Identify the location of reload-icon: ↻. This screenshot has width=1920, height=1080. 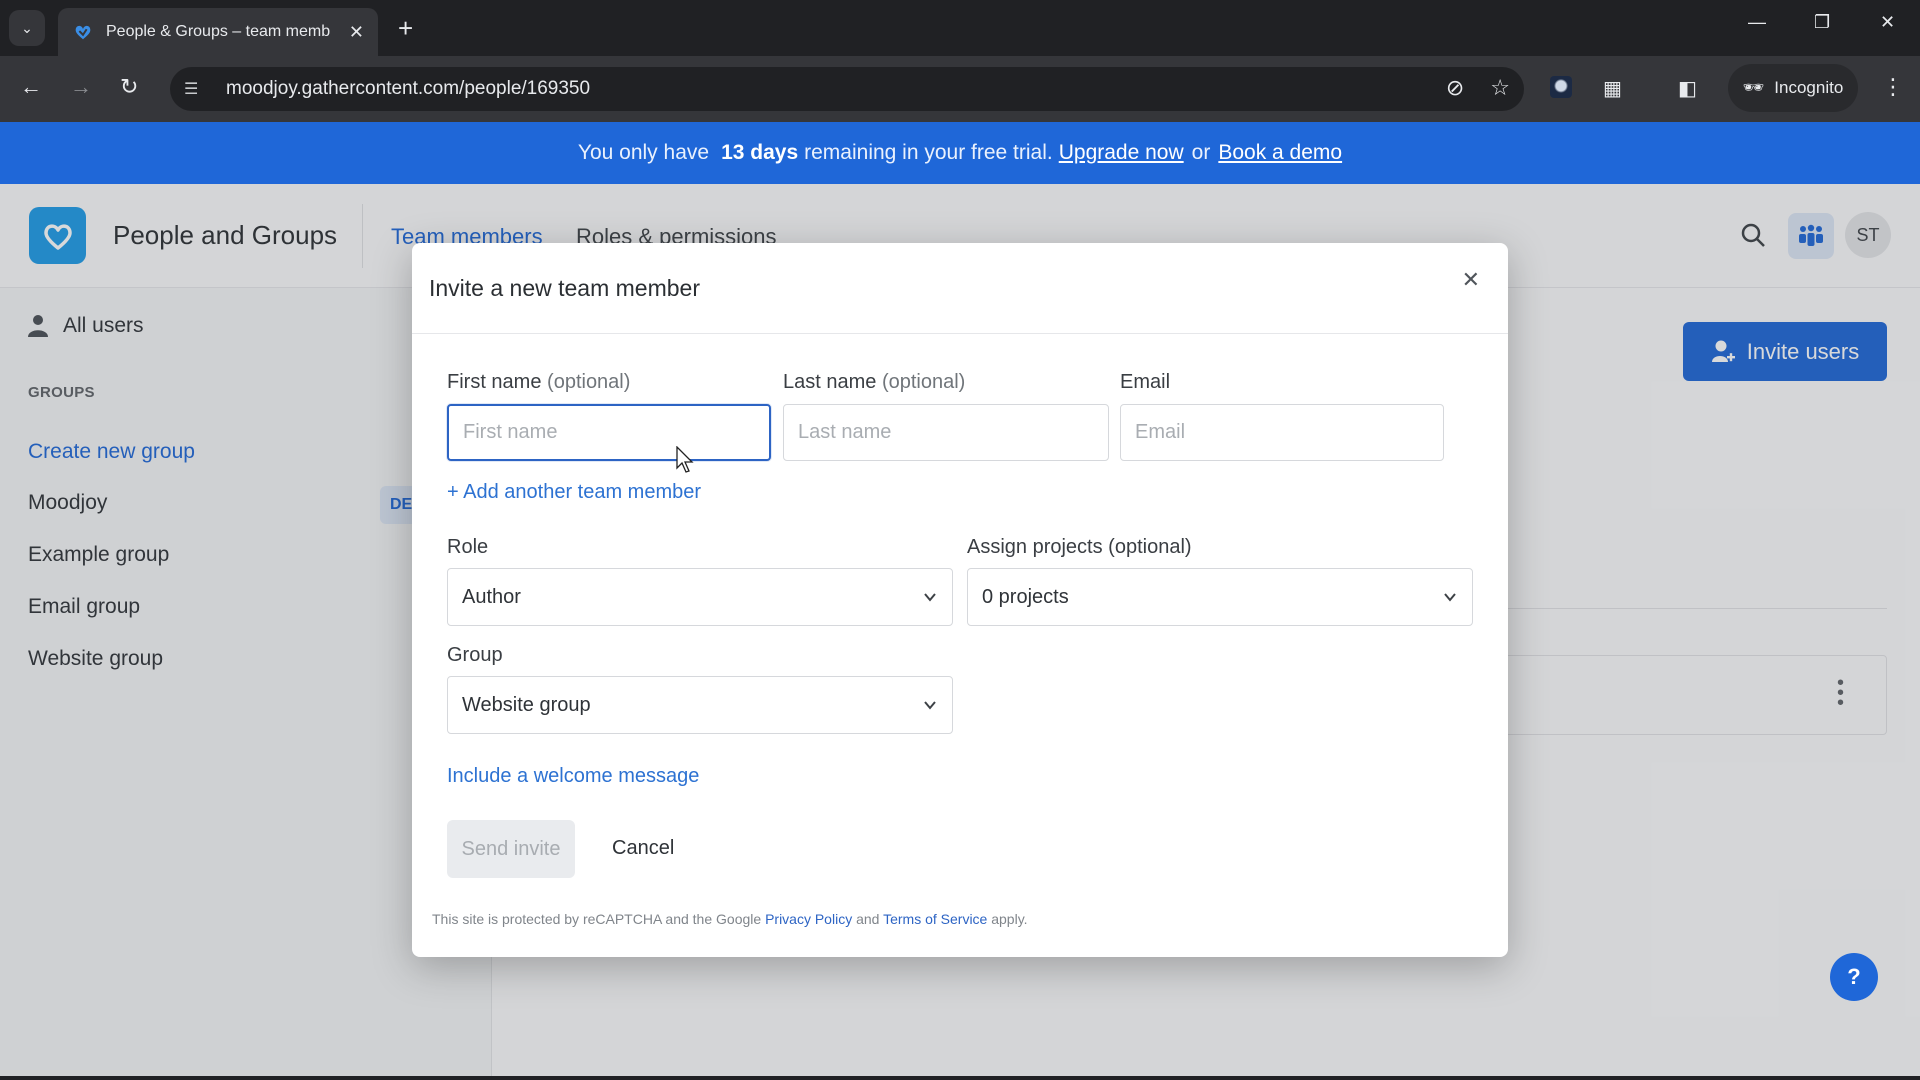
(129, 87).